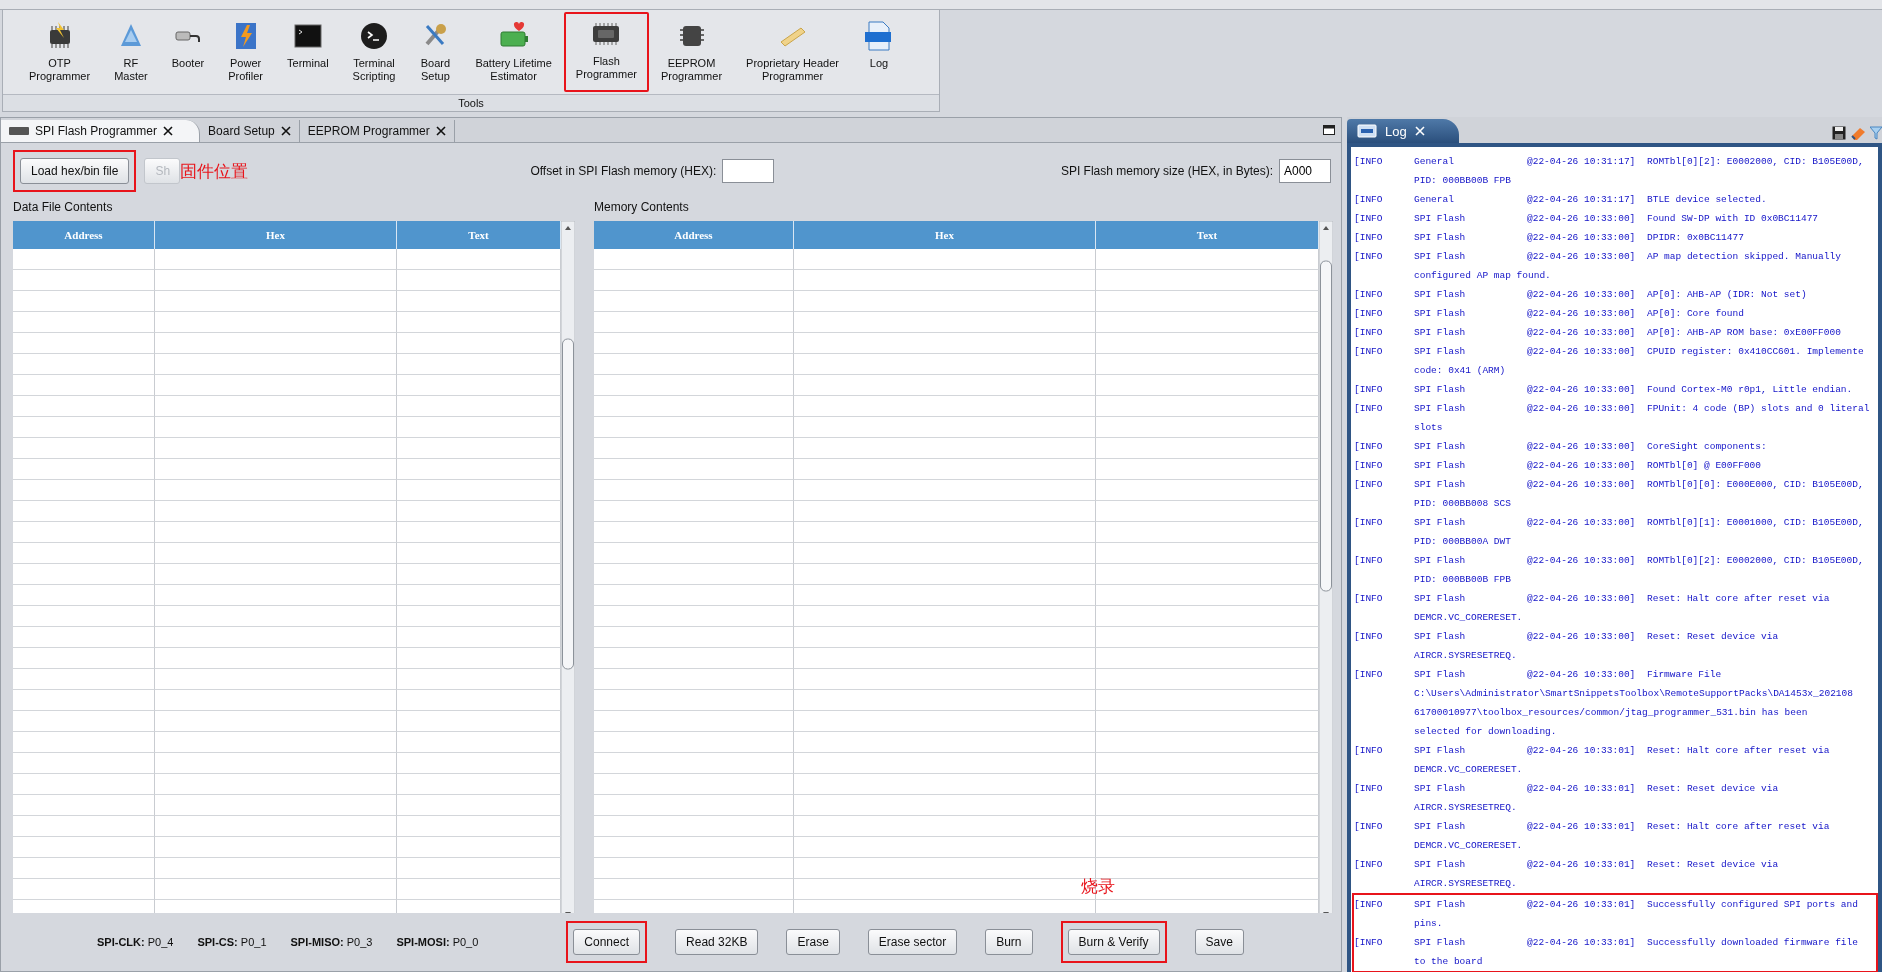 The image size is (1882, 972). Describe the element at coordinates (19, 131) in the screenshot. I see `chip-icon` at that location.